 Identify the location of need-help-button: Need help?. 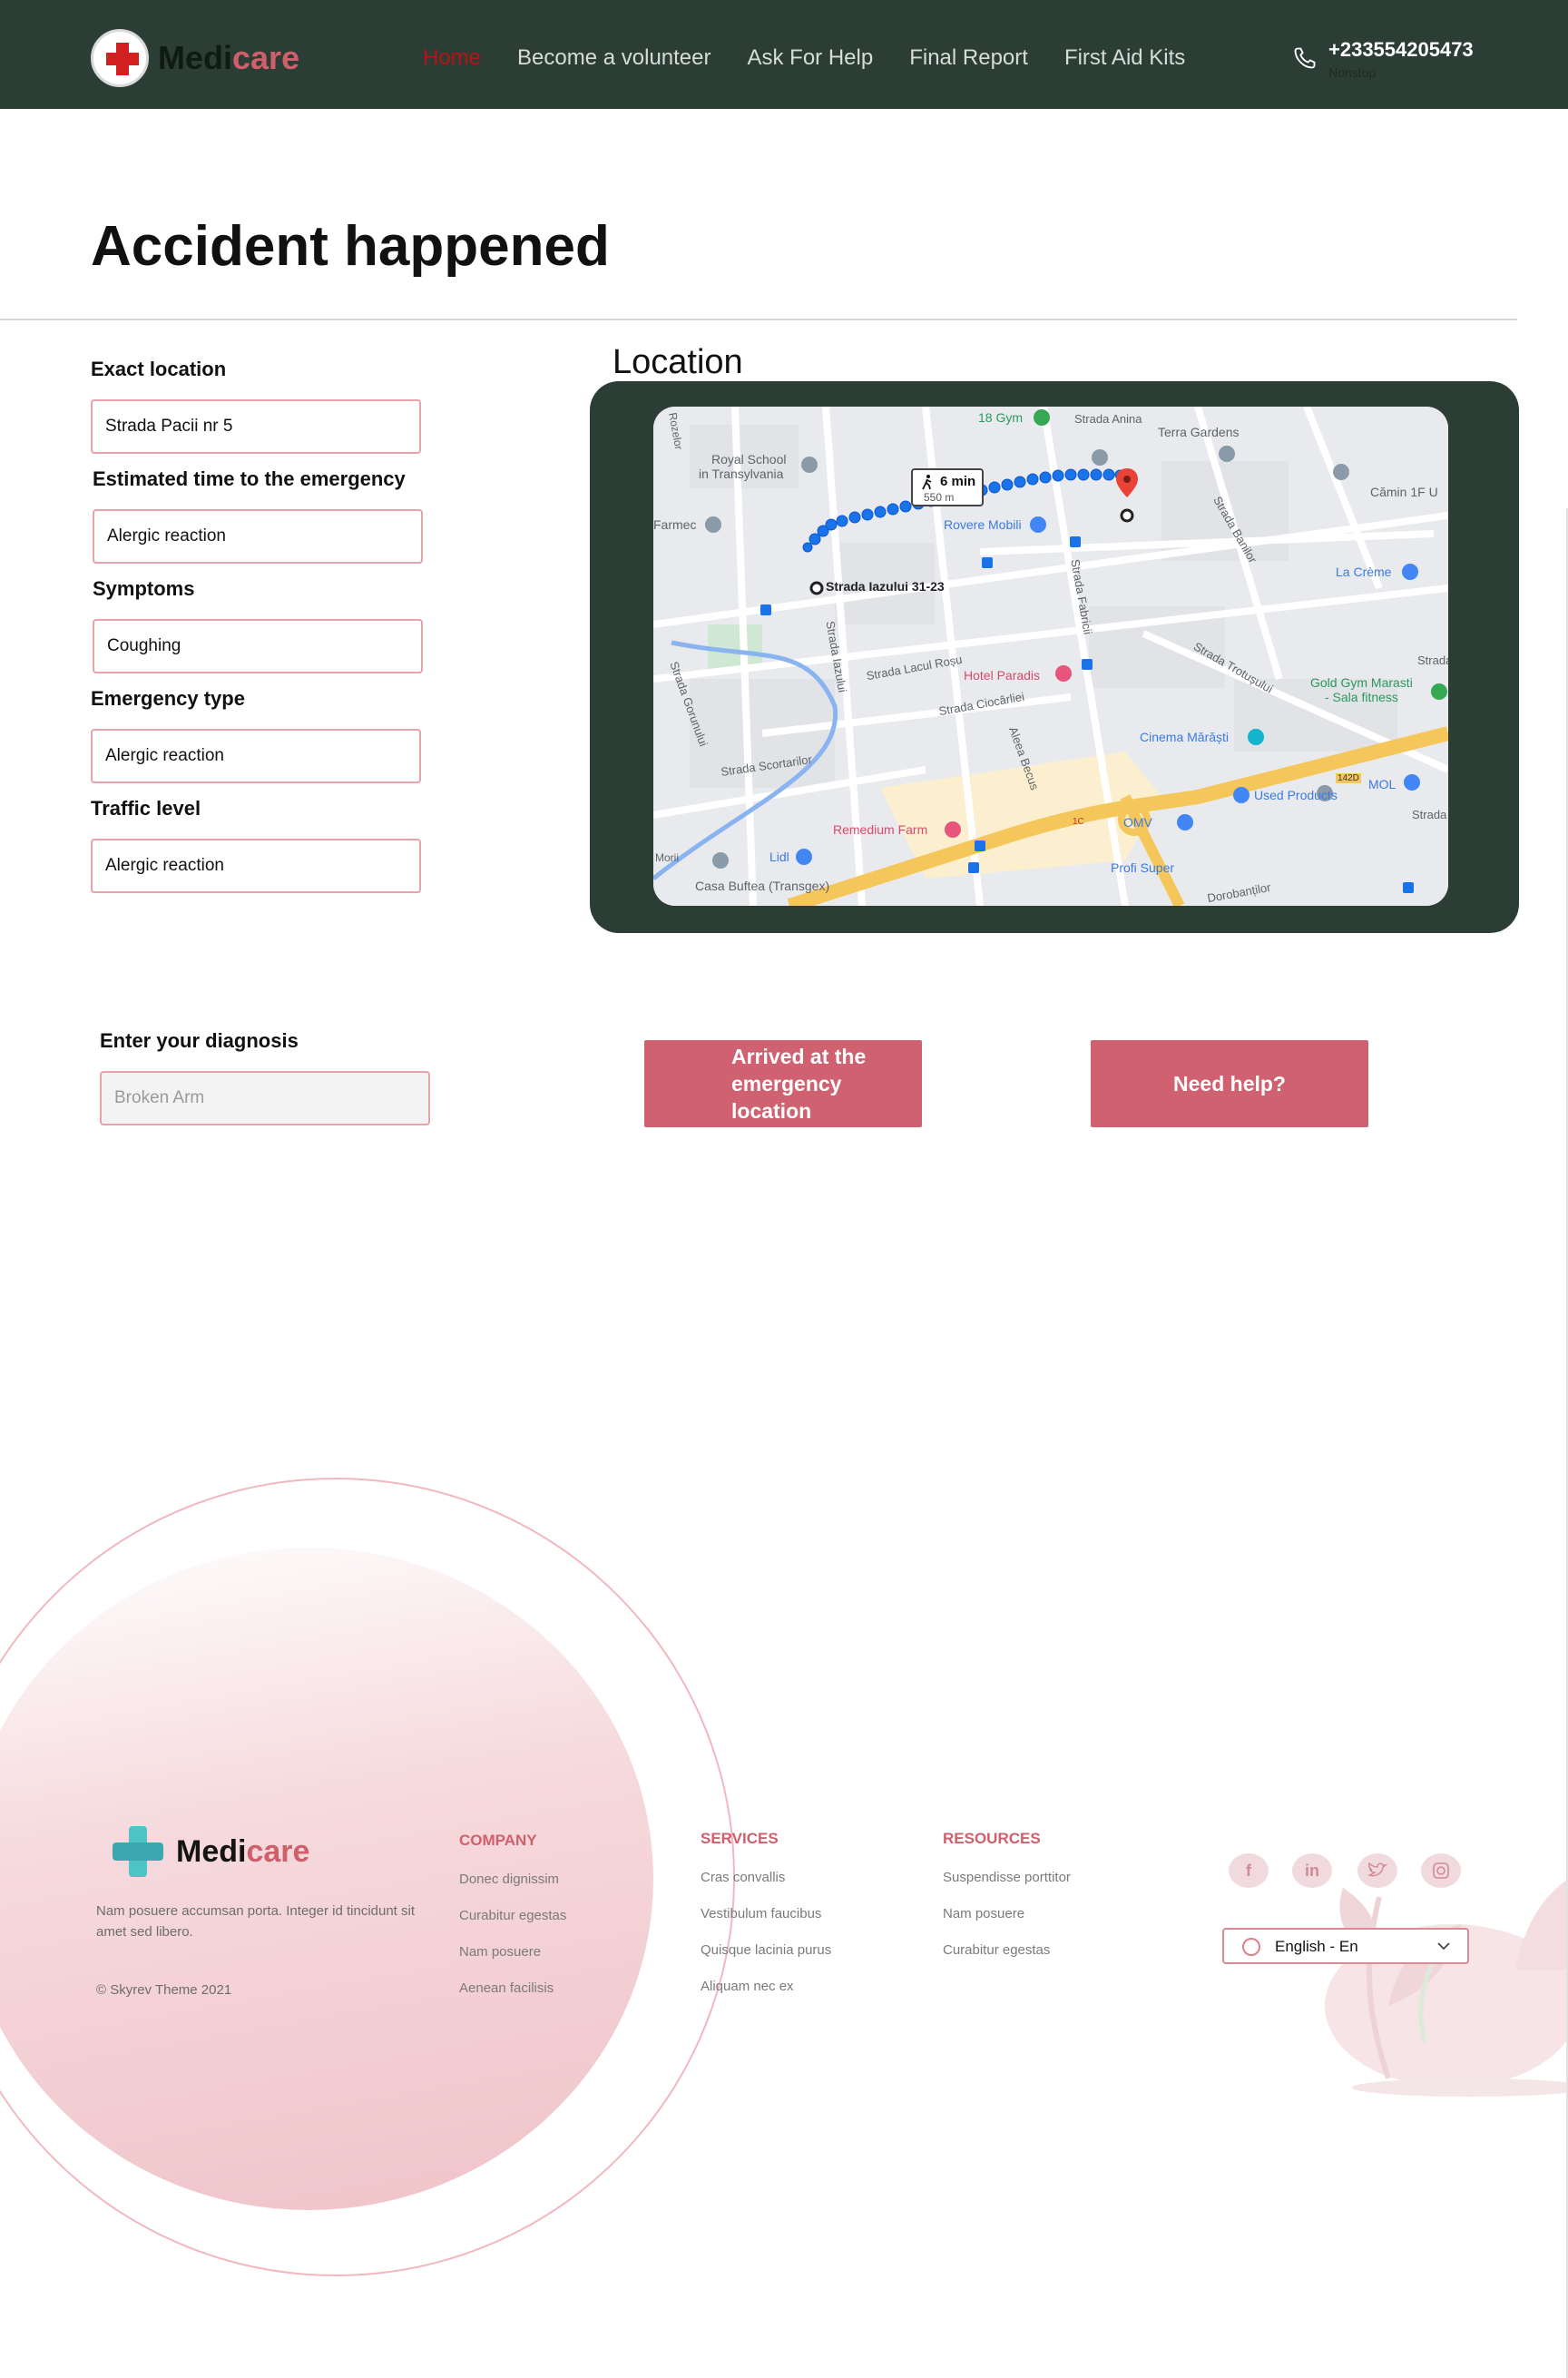
(1229, 1083).